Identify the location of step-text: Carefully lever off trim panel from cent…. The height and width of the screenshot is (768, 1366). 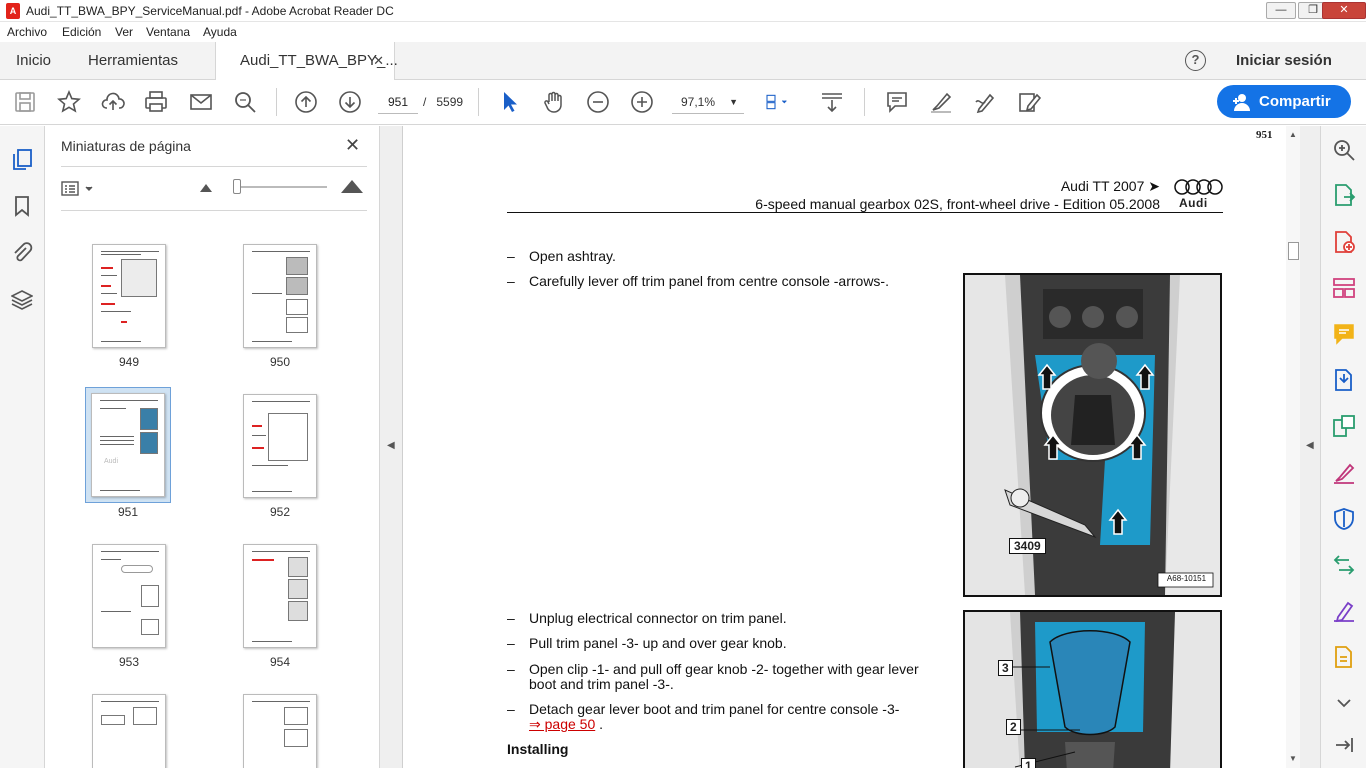
(709, 281).